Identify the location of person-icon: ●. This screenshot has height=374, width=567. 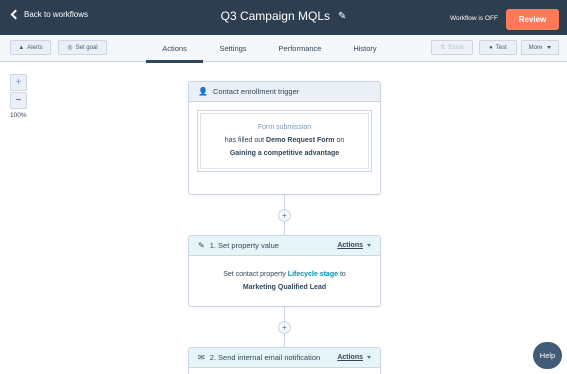
(491, 47).